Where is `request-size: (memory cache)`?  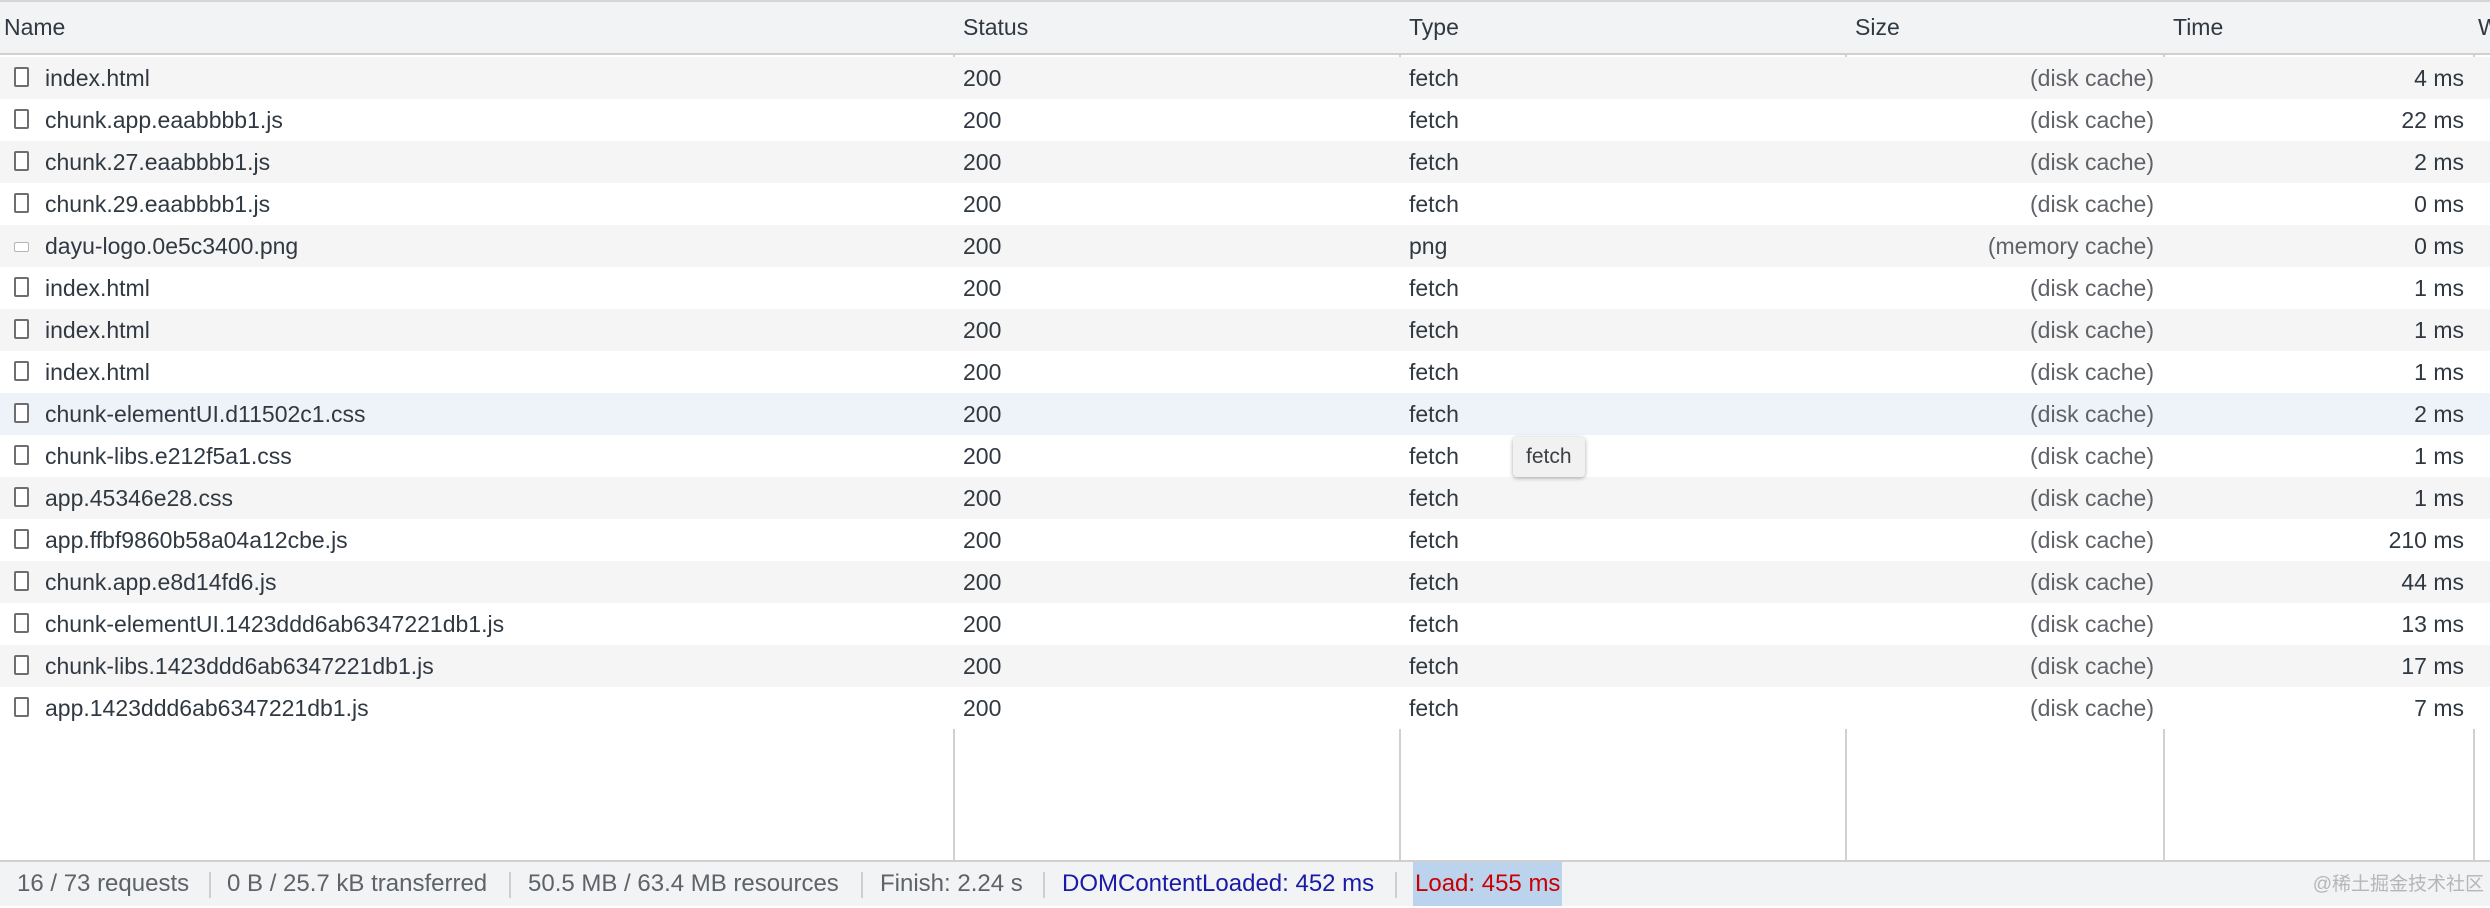
request-size: (memory cache) is located at coordinates (2070, 246).